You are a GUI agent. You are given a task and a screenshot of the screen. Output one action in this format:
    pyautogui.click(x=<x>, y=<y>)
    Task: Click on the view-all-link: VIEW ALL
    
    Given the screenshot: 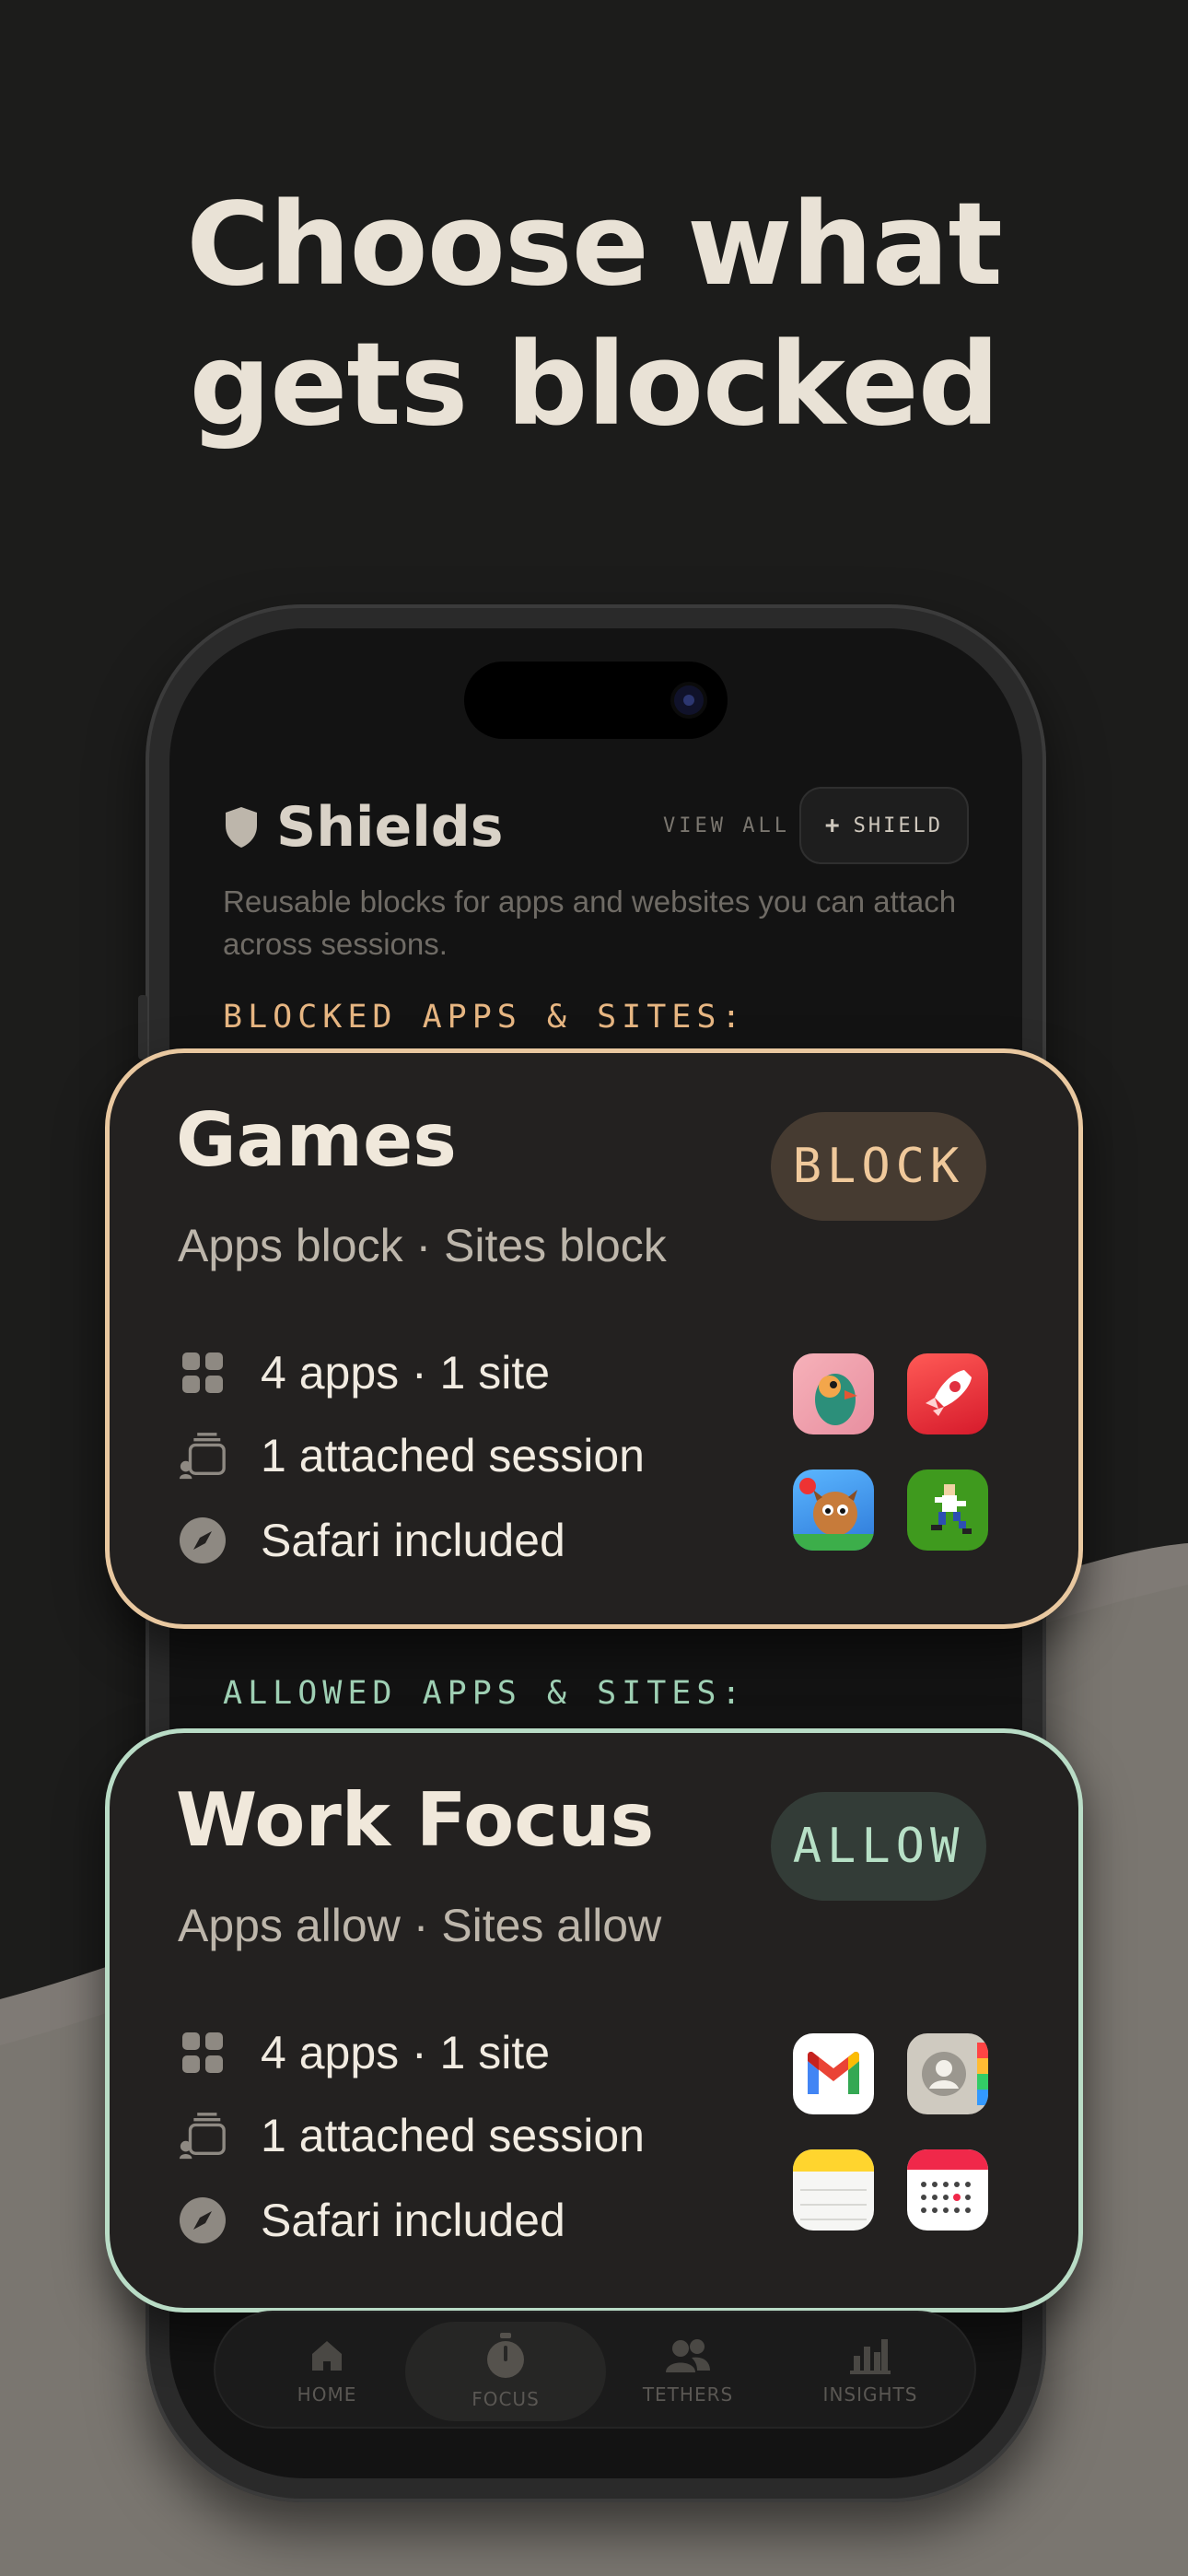 What is the action you would take?
    pyautogui.click(x=726, y=825)
    